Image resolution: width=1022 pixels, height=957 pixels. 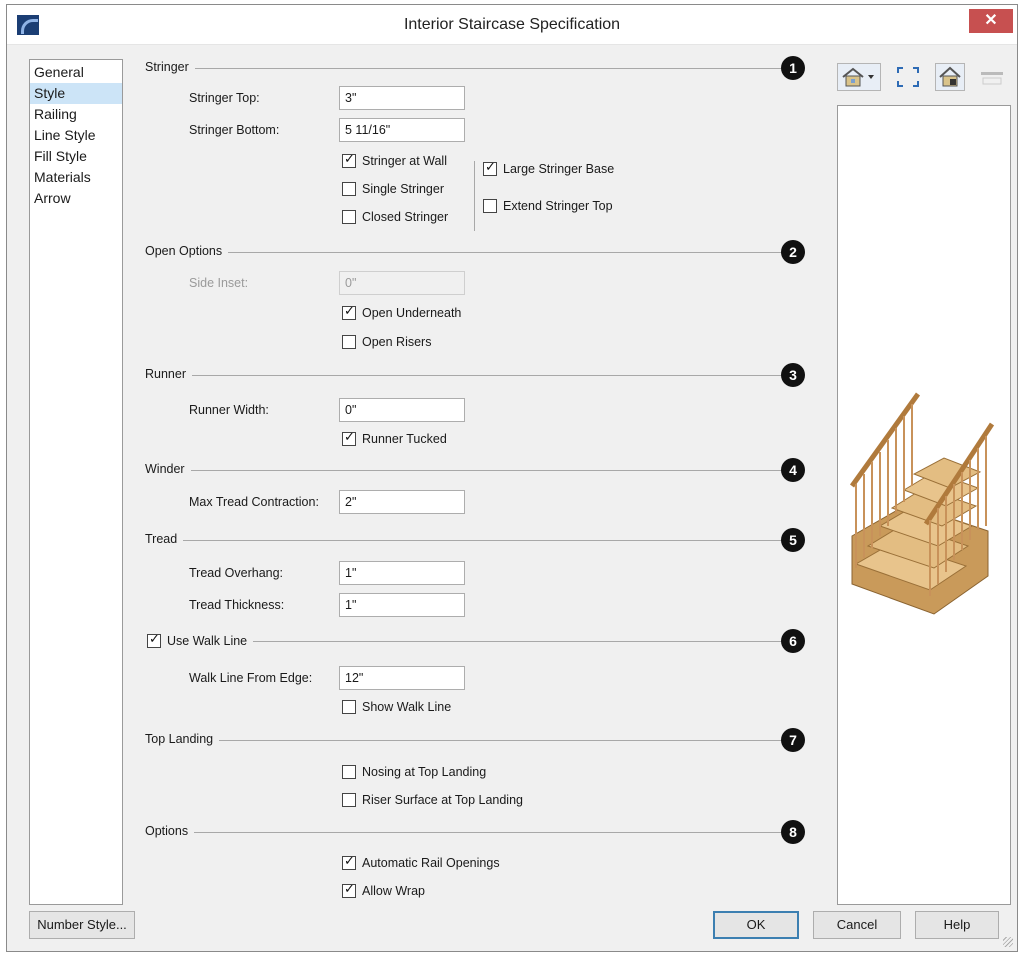 What do you see at coordinates (402, 410) in the screenshot?
I see `runner-width-input: 0"` at bounding box center [402, 410].